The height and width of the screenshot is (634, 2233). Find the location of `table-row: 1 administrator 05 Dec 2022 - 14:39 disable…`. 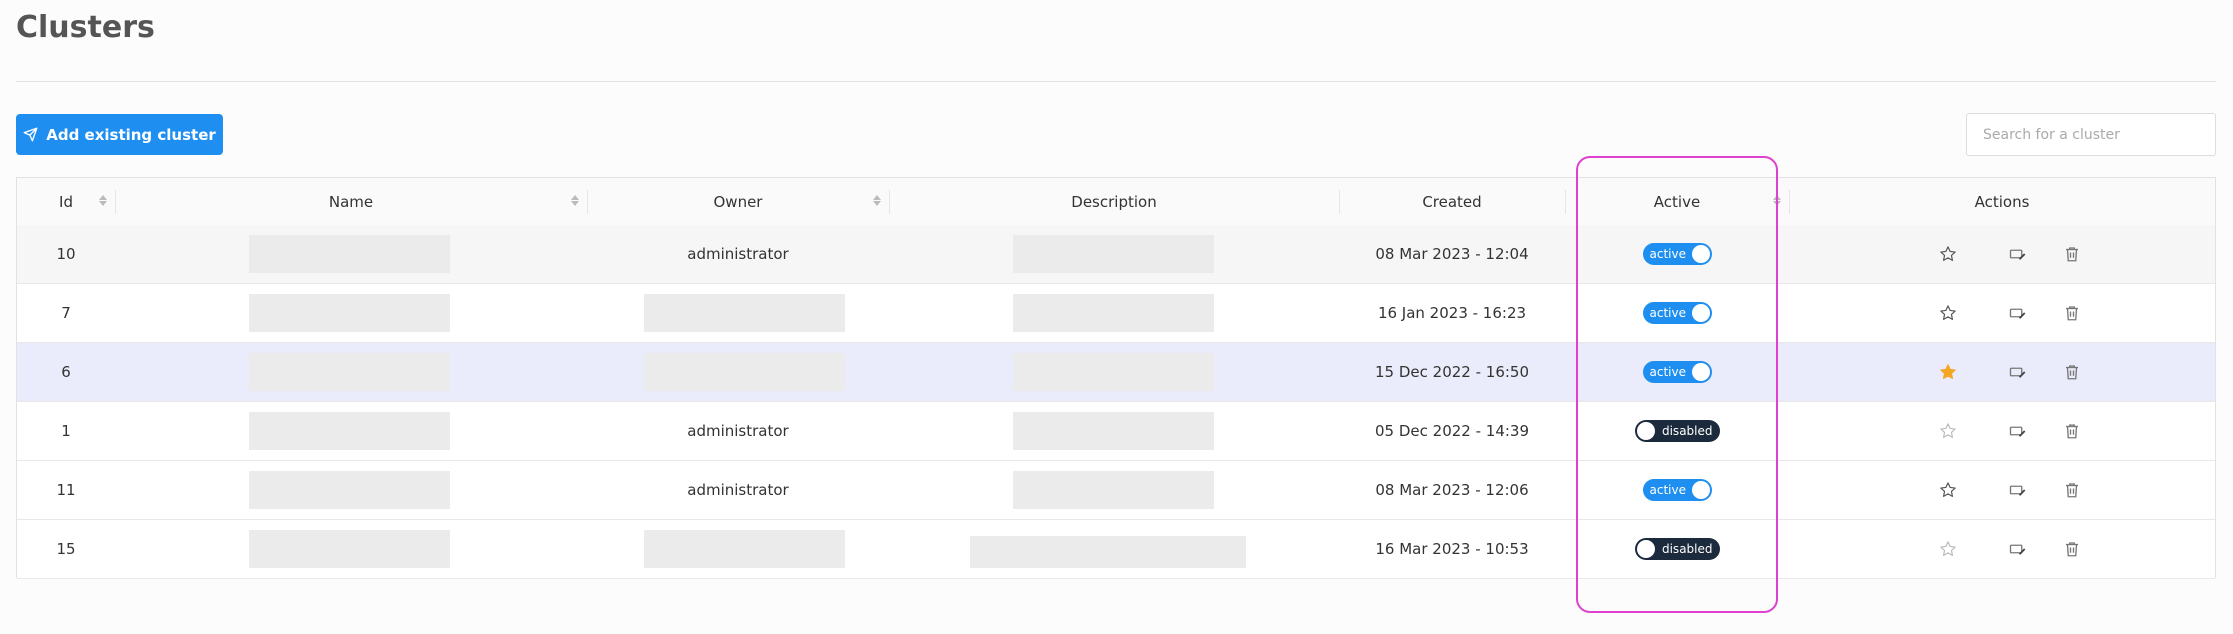

table-row: 1 administrator 05 Dec 2022 - 14:39 disable… is located at coordinates (1116, 431).